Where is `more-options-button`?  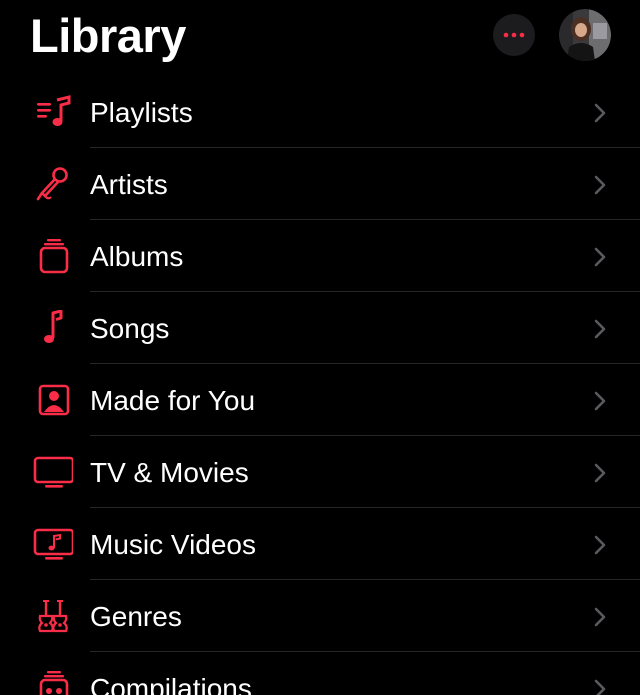
more-options-button is located at coordinates (514, 35).